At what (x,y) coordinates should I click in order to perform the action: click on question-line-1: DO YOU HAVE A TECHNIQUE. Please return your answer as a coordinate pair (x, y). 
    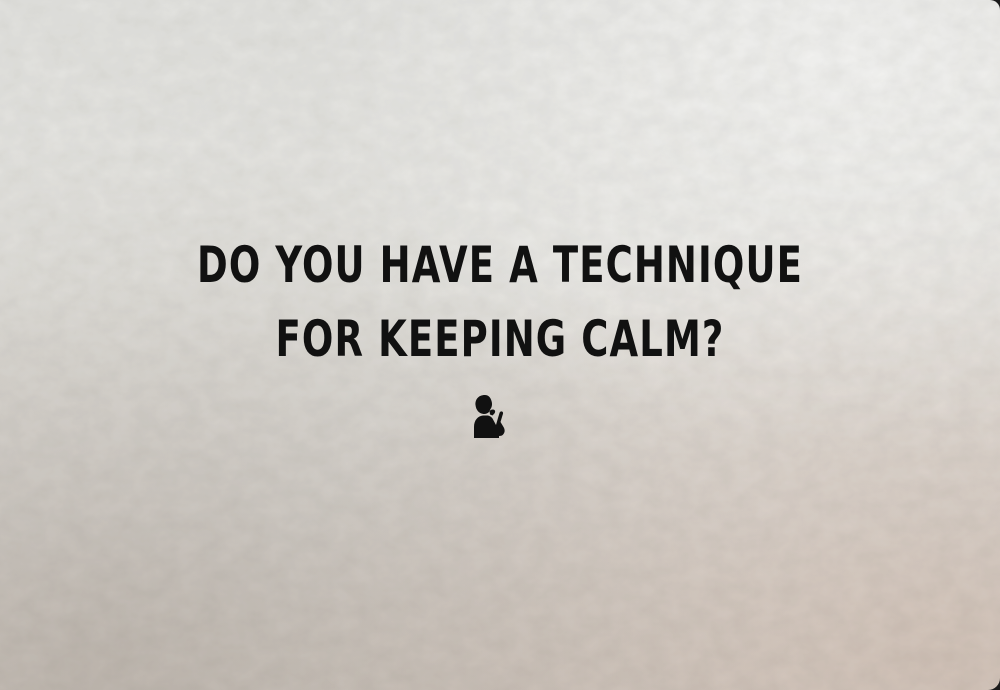
    Looking at the image, I should click on (500, 265).